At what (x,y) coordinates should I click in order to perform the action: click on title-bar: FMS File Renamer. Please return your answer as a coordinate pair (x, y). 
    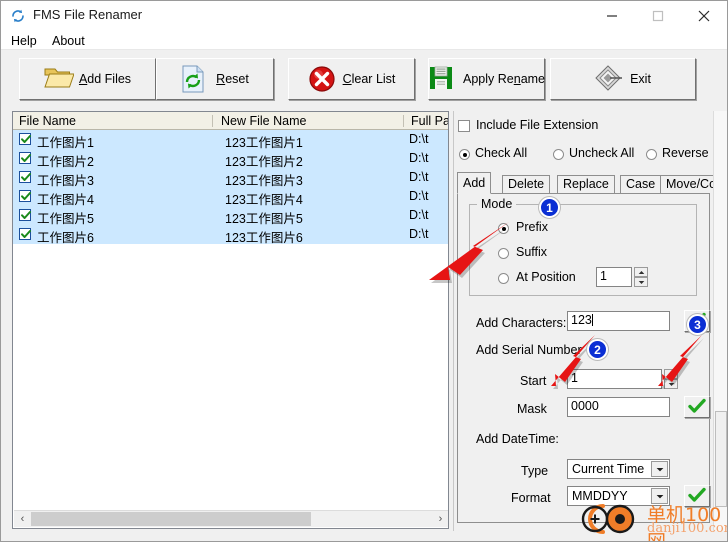
    Looking at the image, I should click on (364, 16).